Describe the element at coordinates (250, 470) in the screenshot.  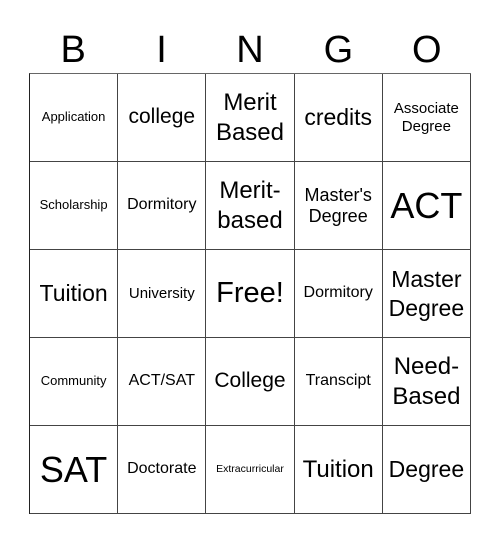
I see `bingo-cell: Extracurricular` at that location.